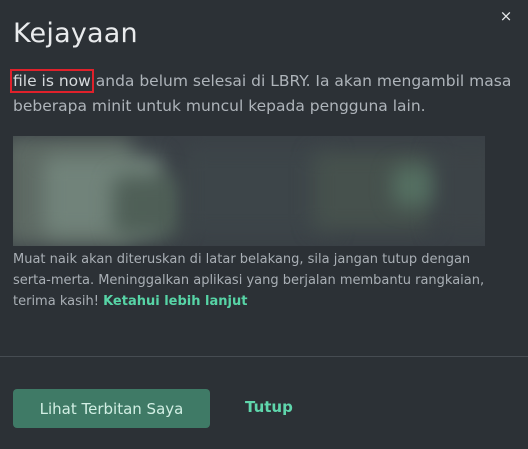 The image size is (528, 449). What do you see at coordinates (75, 33) in the screenshot?
I see `dialog-title: Kejayaan` at bounding box center [75, 33].